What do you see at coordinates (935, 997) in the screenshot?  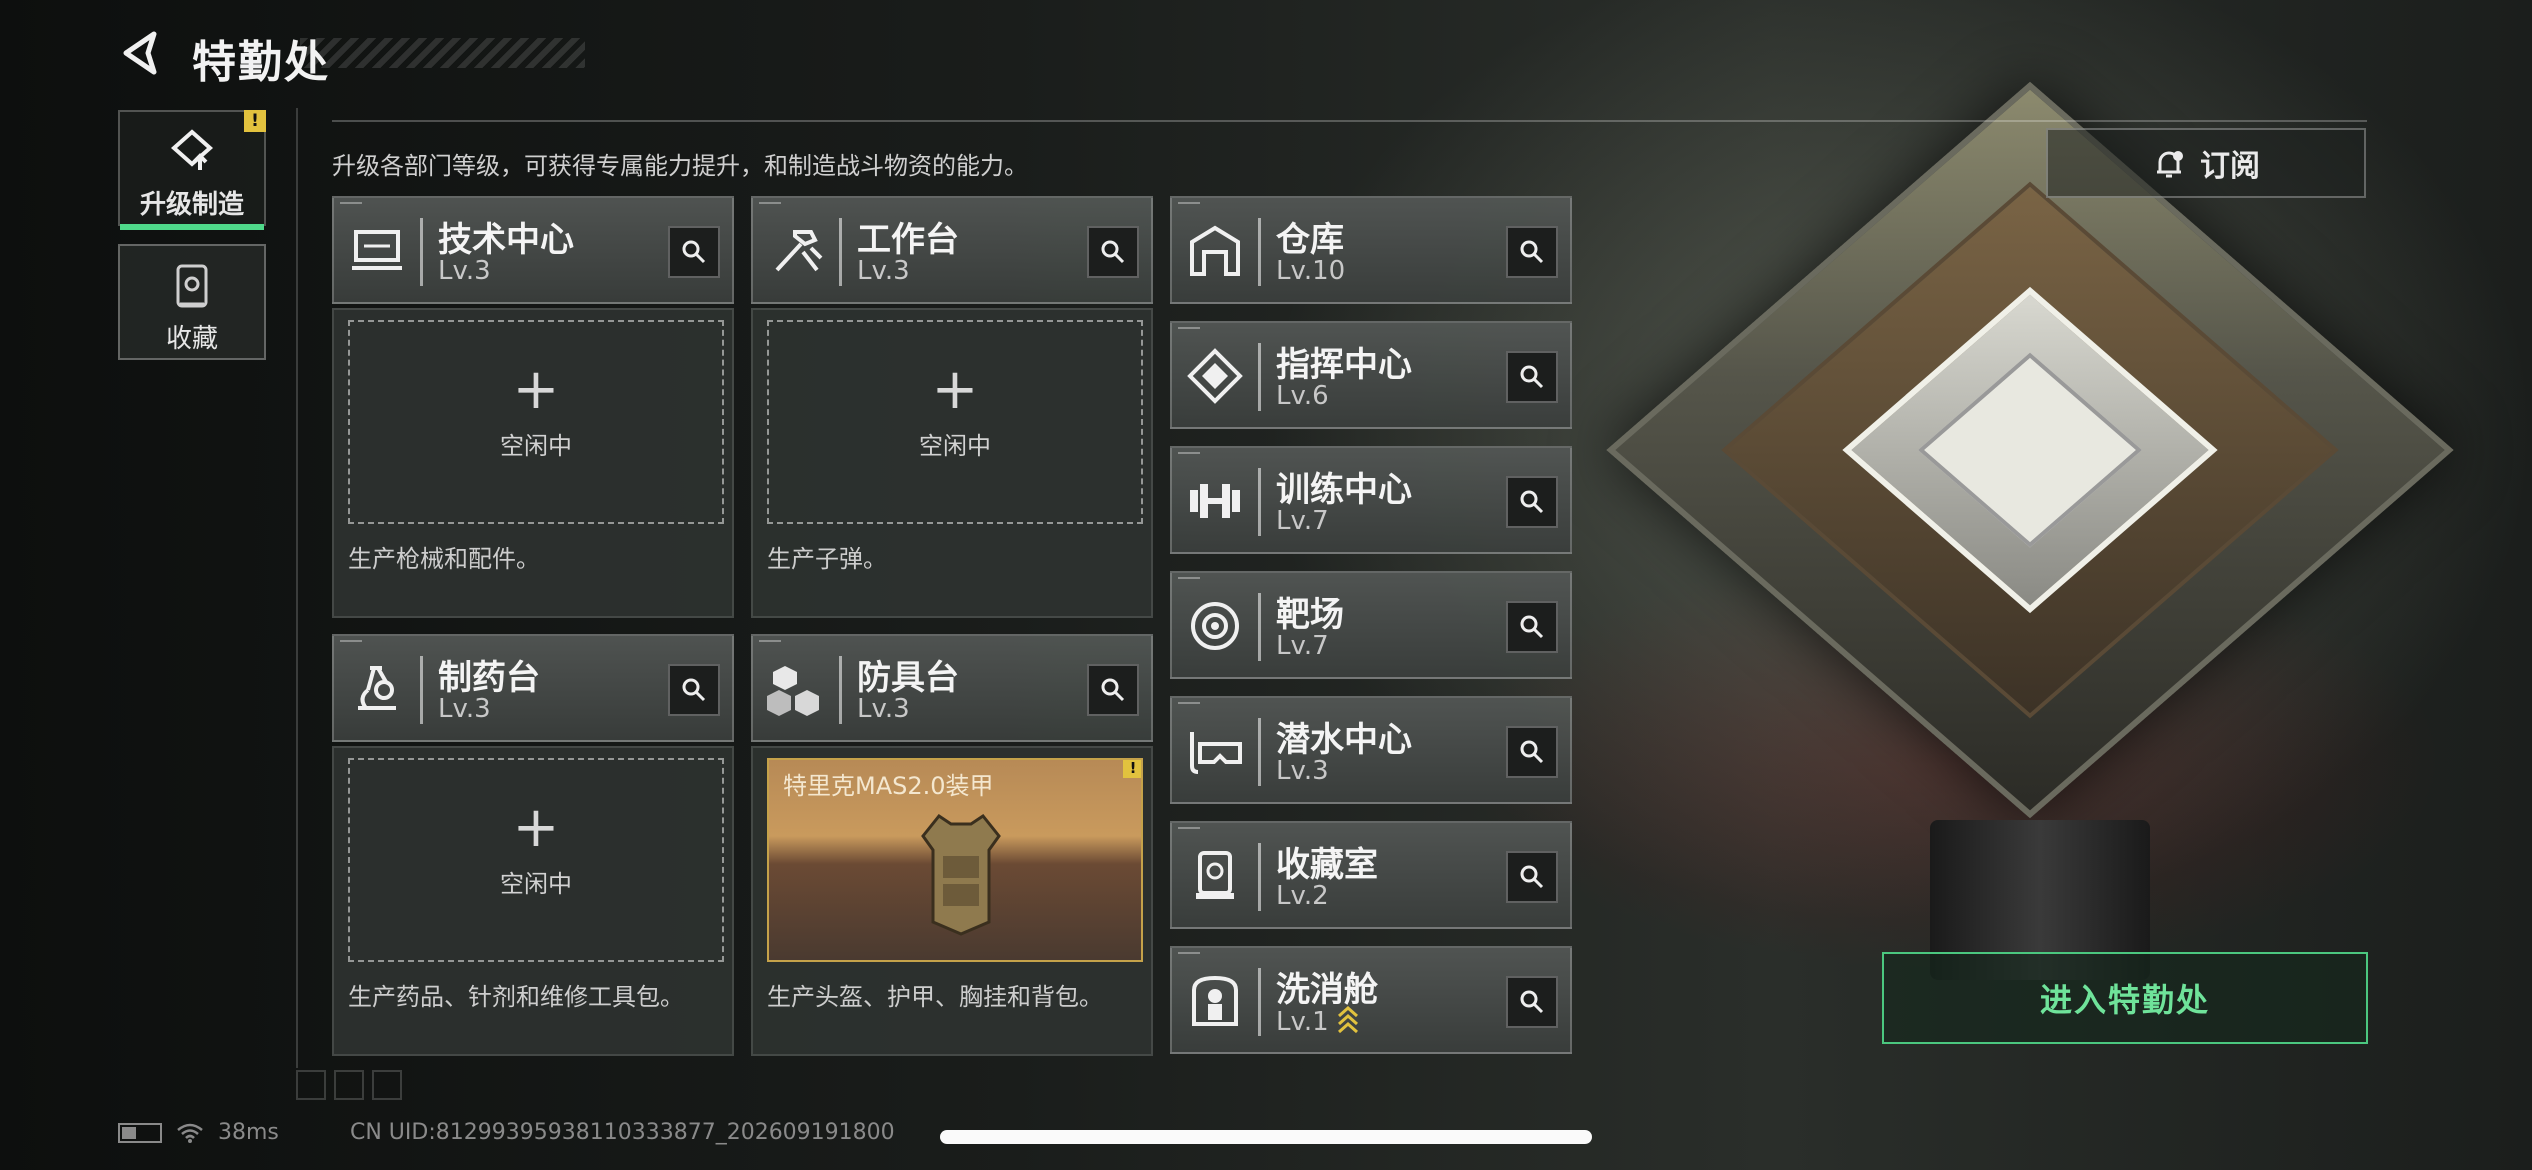 I see `production-desc: 生产头盔、护甲、胸挂和背包。` at bounding box center [935, 997].